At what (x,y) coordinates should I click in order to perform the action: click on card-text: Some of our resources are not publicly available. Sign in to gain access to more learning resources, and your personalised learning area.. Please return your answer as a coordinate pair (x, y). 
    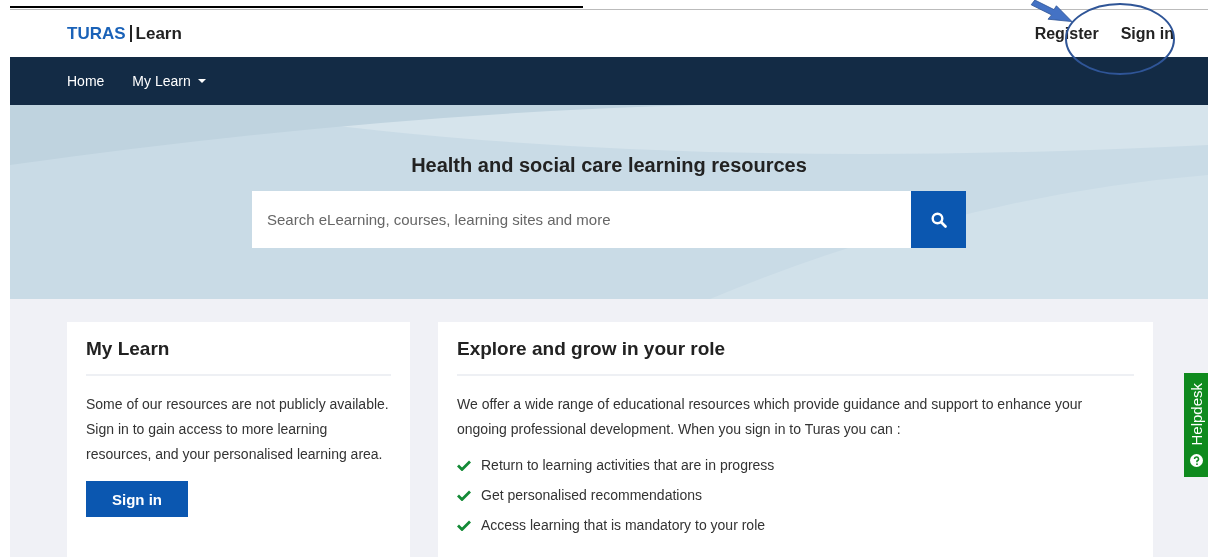
    Looking at the image, I should click on (238, 429).